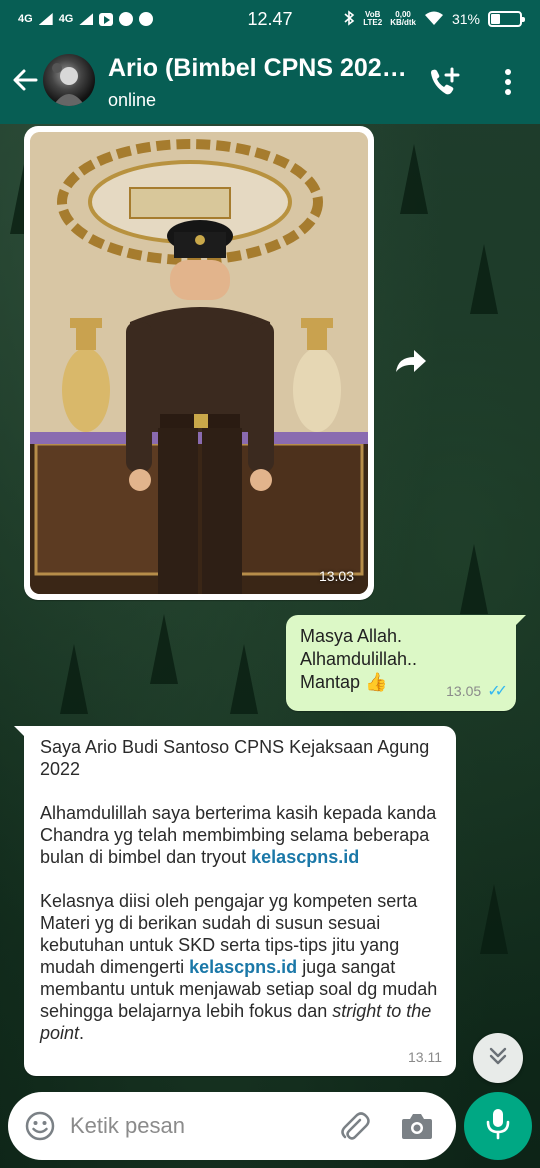 The image size is (540, 1168). Describe the element at coordinates (417, 1126) in the screenshot. I see `camera-icon` at that location.